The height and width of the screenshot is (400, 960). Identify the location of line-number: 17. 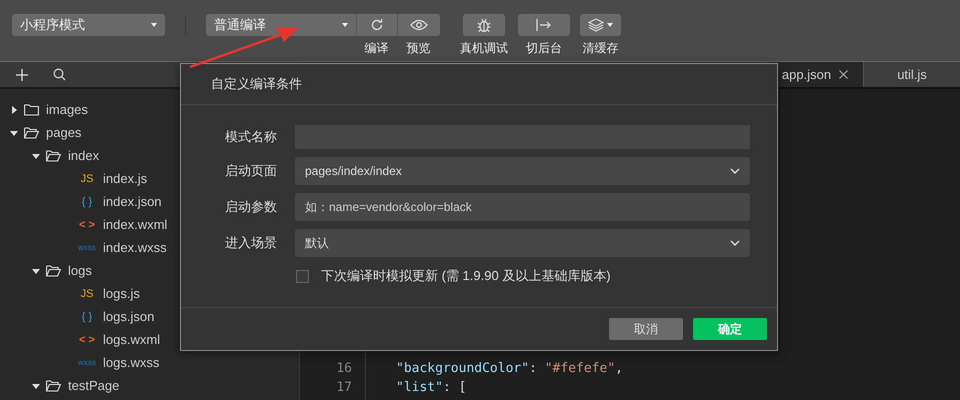
(343, 387).